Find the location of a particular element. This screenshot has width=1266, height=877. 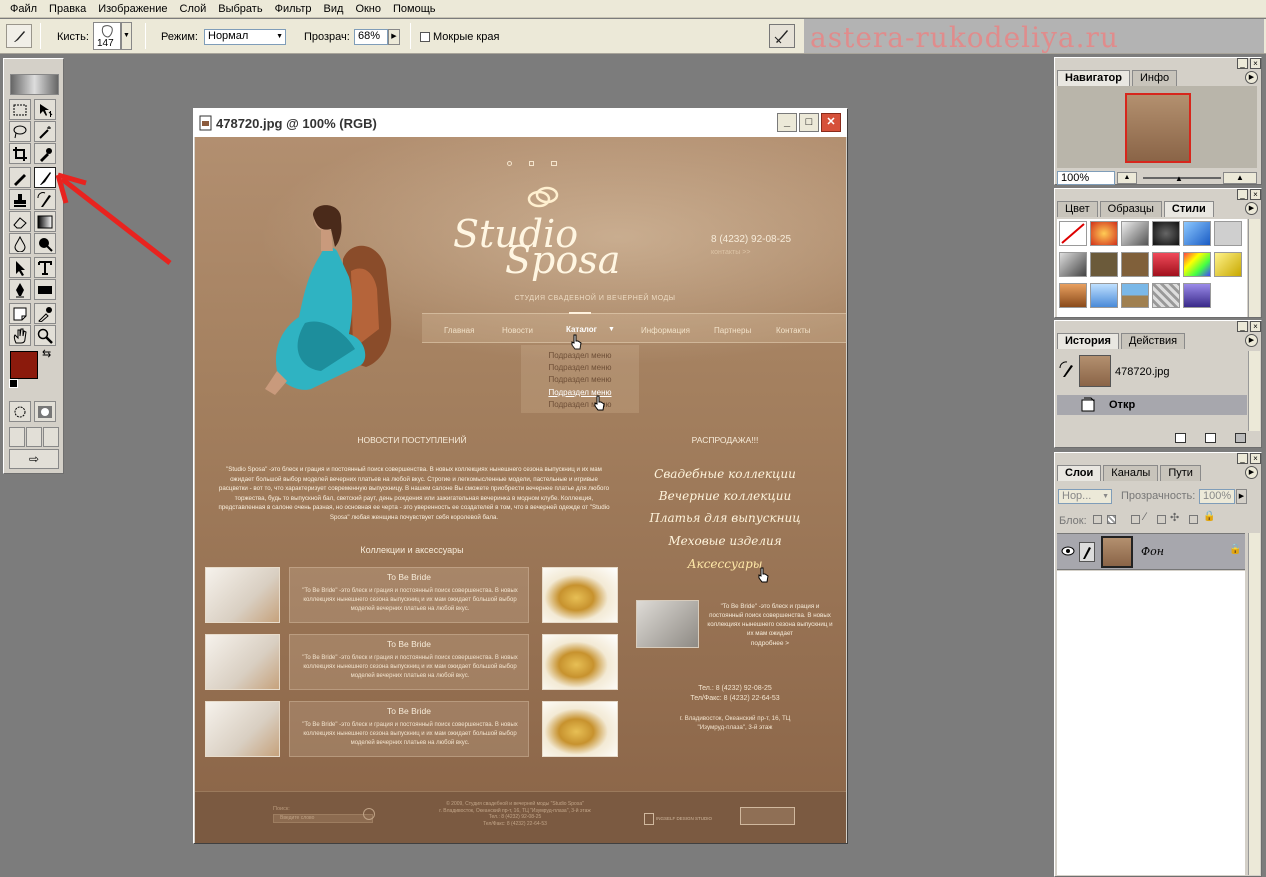

hand-tool is located at coordinates (20, 335).